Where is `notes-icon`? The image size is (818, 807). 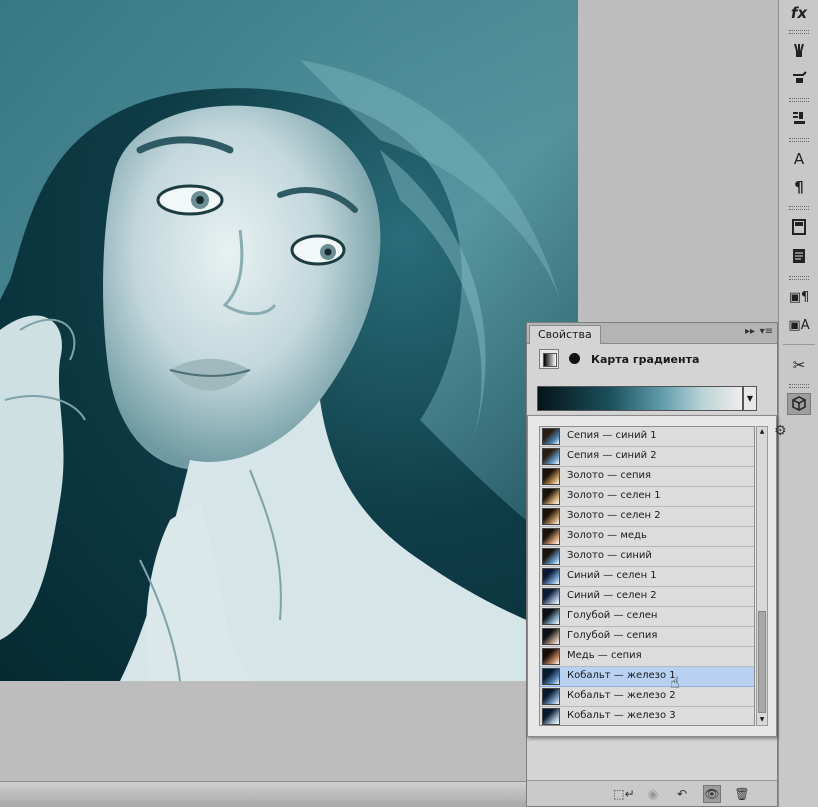
notes-icon is located at coordinates (799, 256).